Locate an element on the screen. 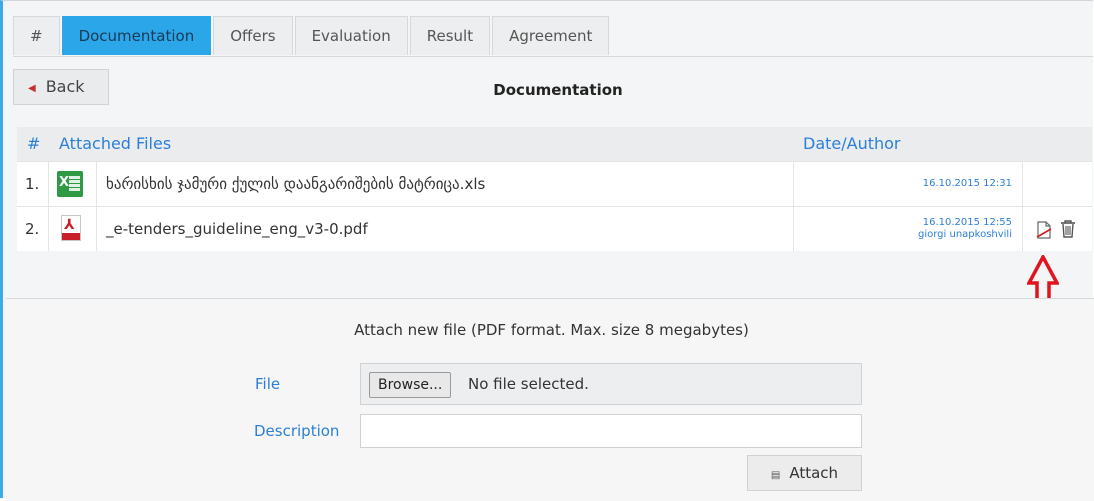  back-button-label: Back is located at coordinates (65, 86).